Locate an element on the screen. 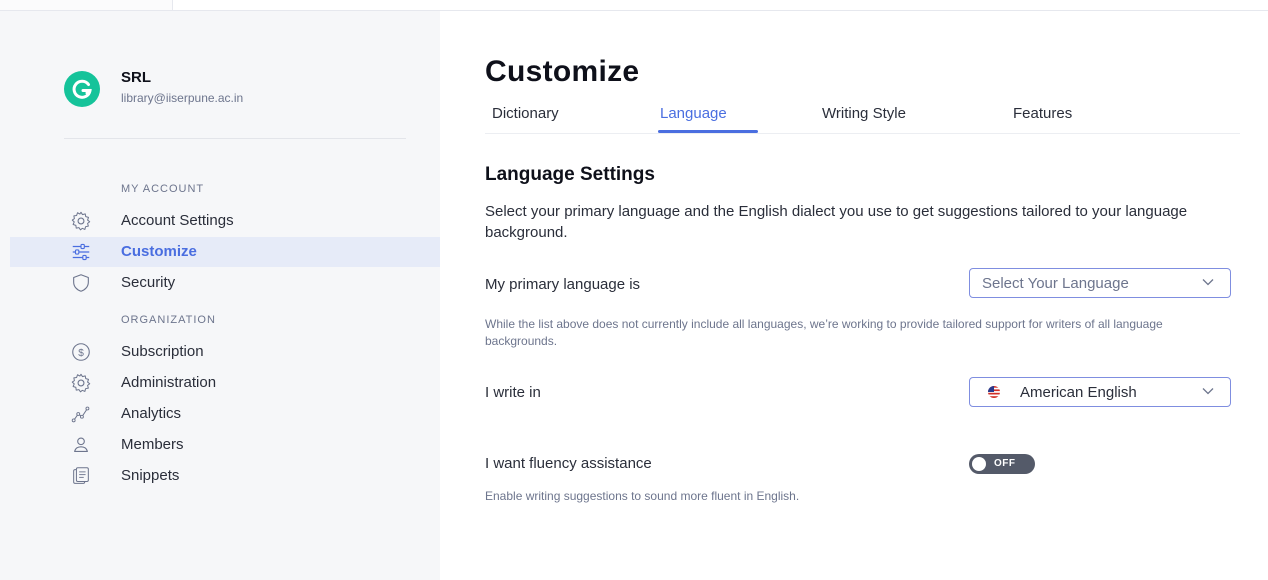 The image size is (1268, 580). sidebar-item-customize: Customize is located at coordinates (225, 252).